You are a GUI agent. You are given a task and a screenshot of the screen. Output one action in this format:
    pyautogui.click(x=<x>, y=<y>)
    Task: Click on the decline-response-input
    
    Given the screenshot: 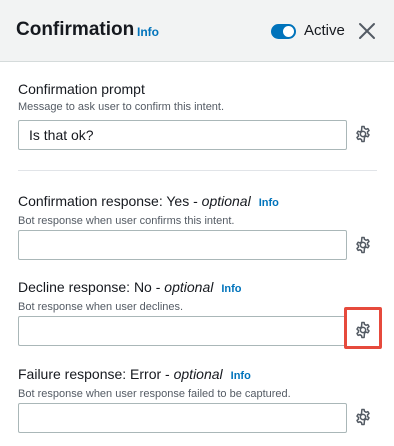 What is the action you would take?
    pyautogui.click(x=182, y=331)
    